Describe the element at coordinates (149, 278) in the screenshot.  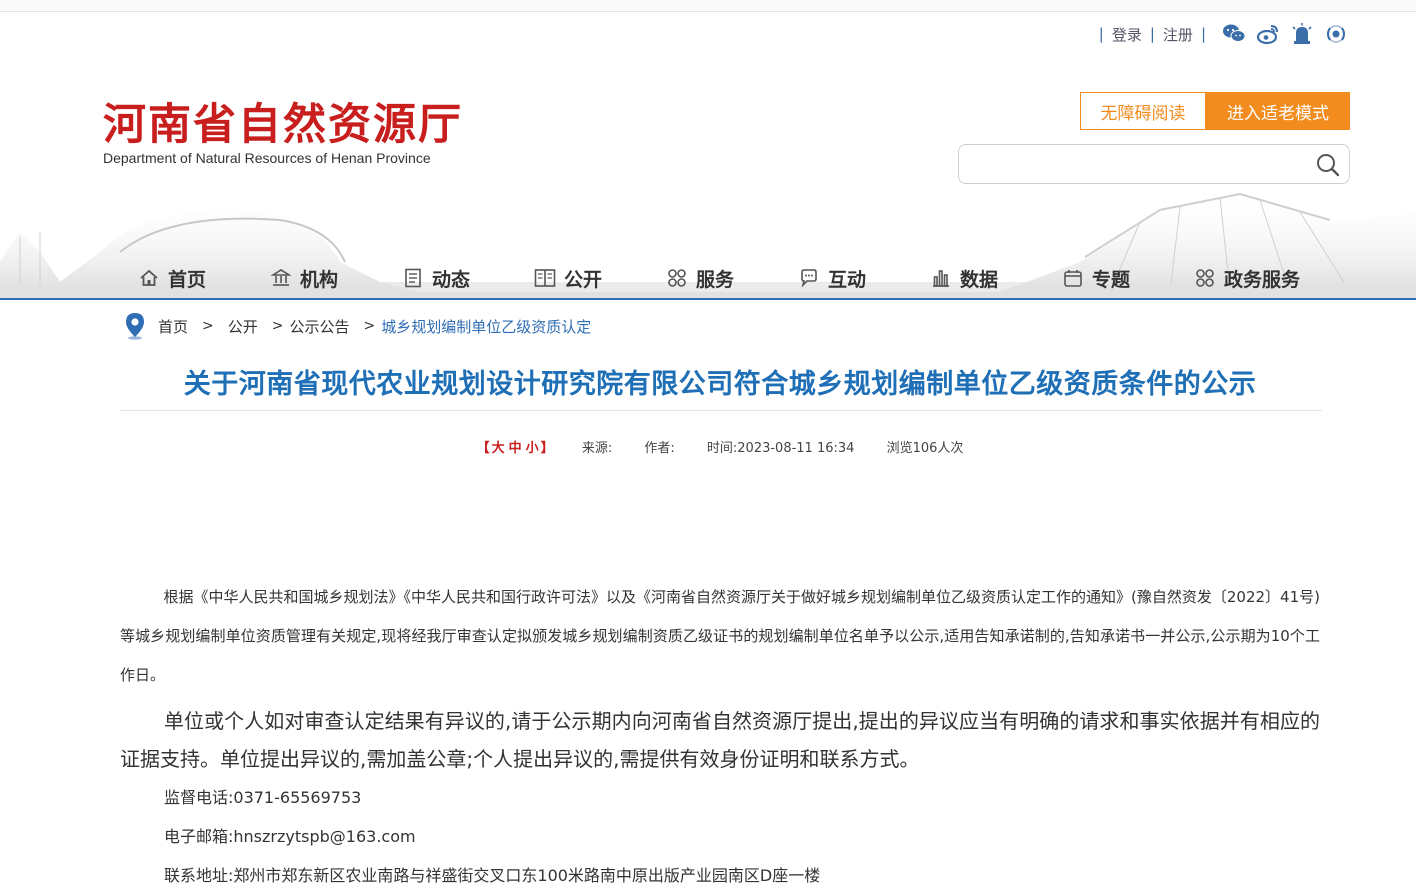
I see `home-icon` at that location.